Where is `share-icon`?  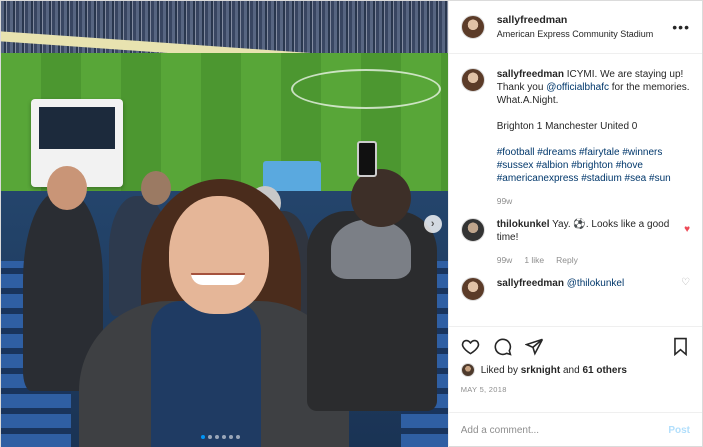 share-icon is located at coordinates (535, 346).